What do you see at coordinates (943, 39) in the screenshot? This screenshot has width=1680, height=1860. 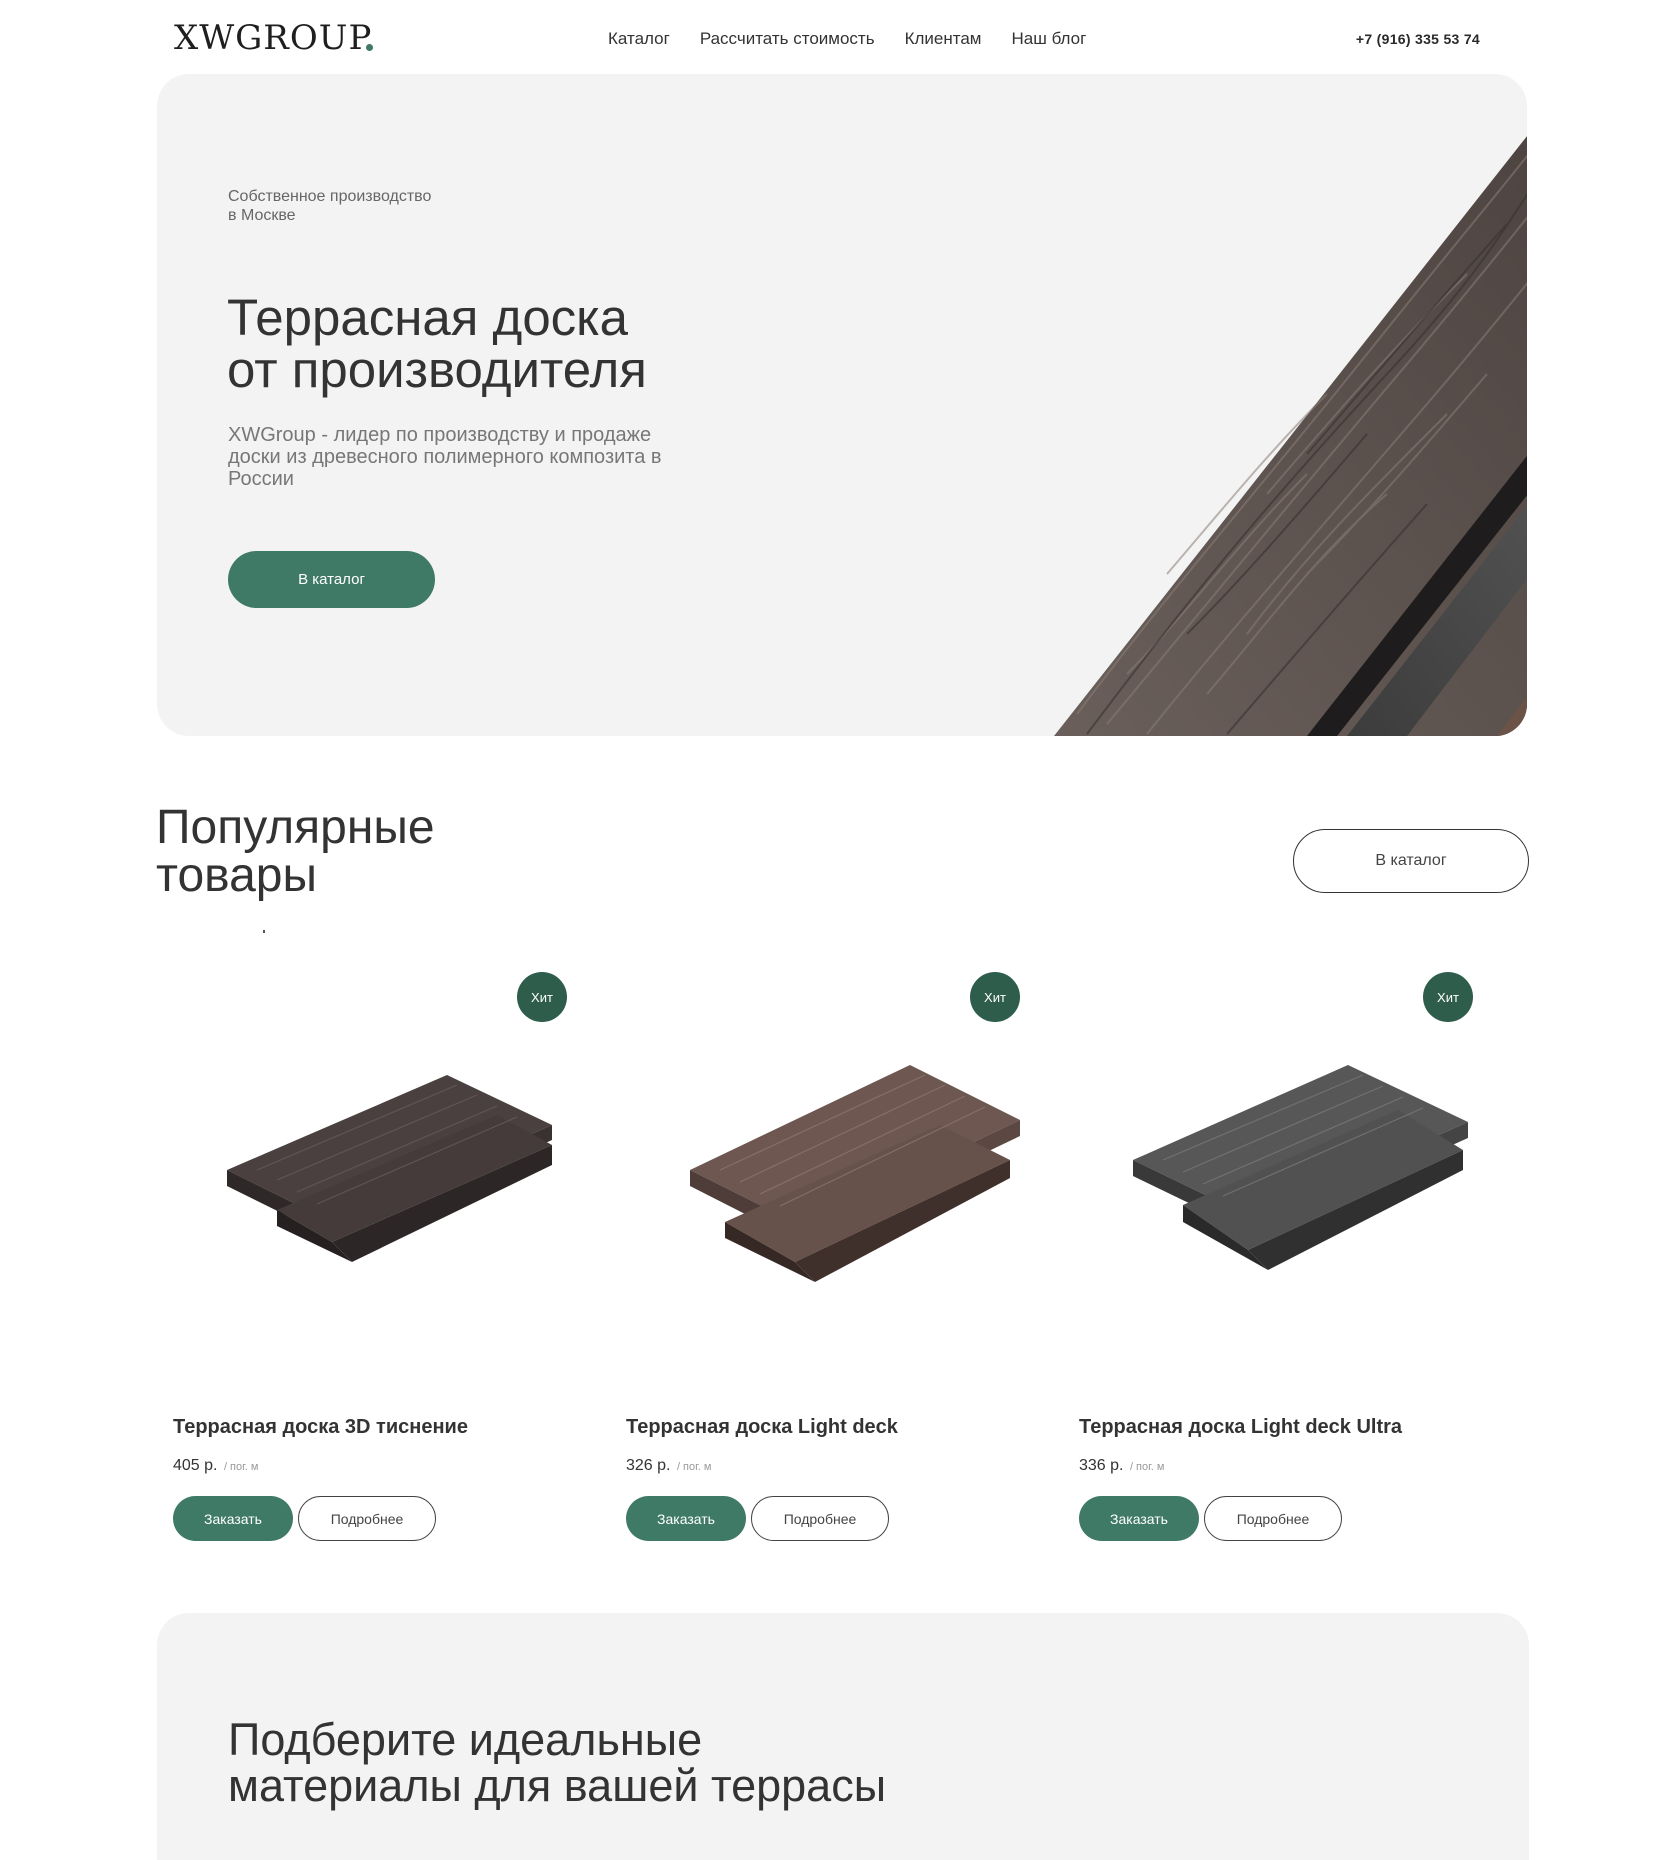 I see `nav-clients: Клиентам` at bounding box center [943, 39].